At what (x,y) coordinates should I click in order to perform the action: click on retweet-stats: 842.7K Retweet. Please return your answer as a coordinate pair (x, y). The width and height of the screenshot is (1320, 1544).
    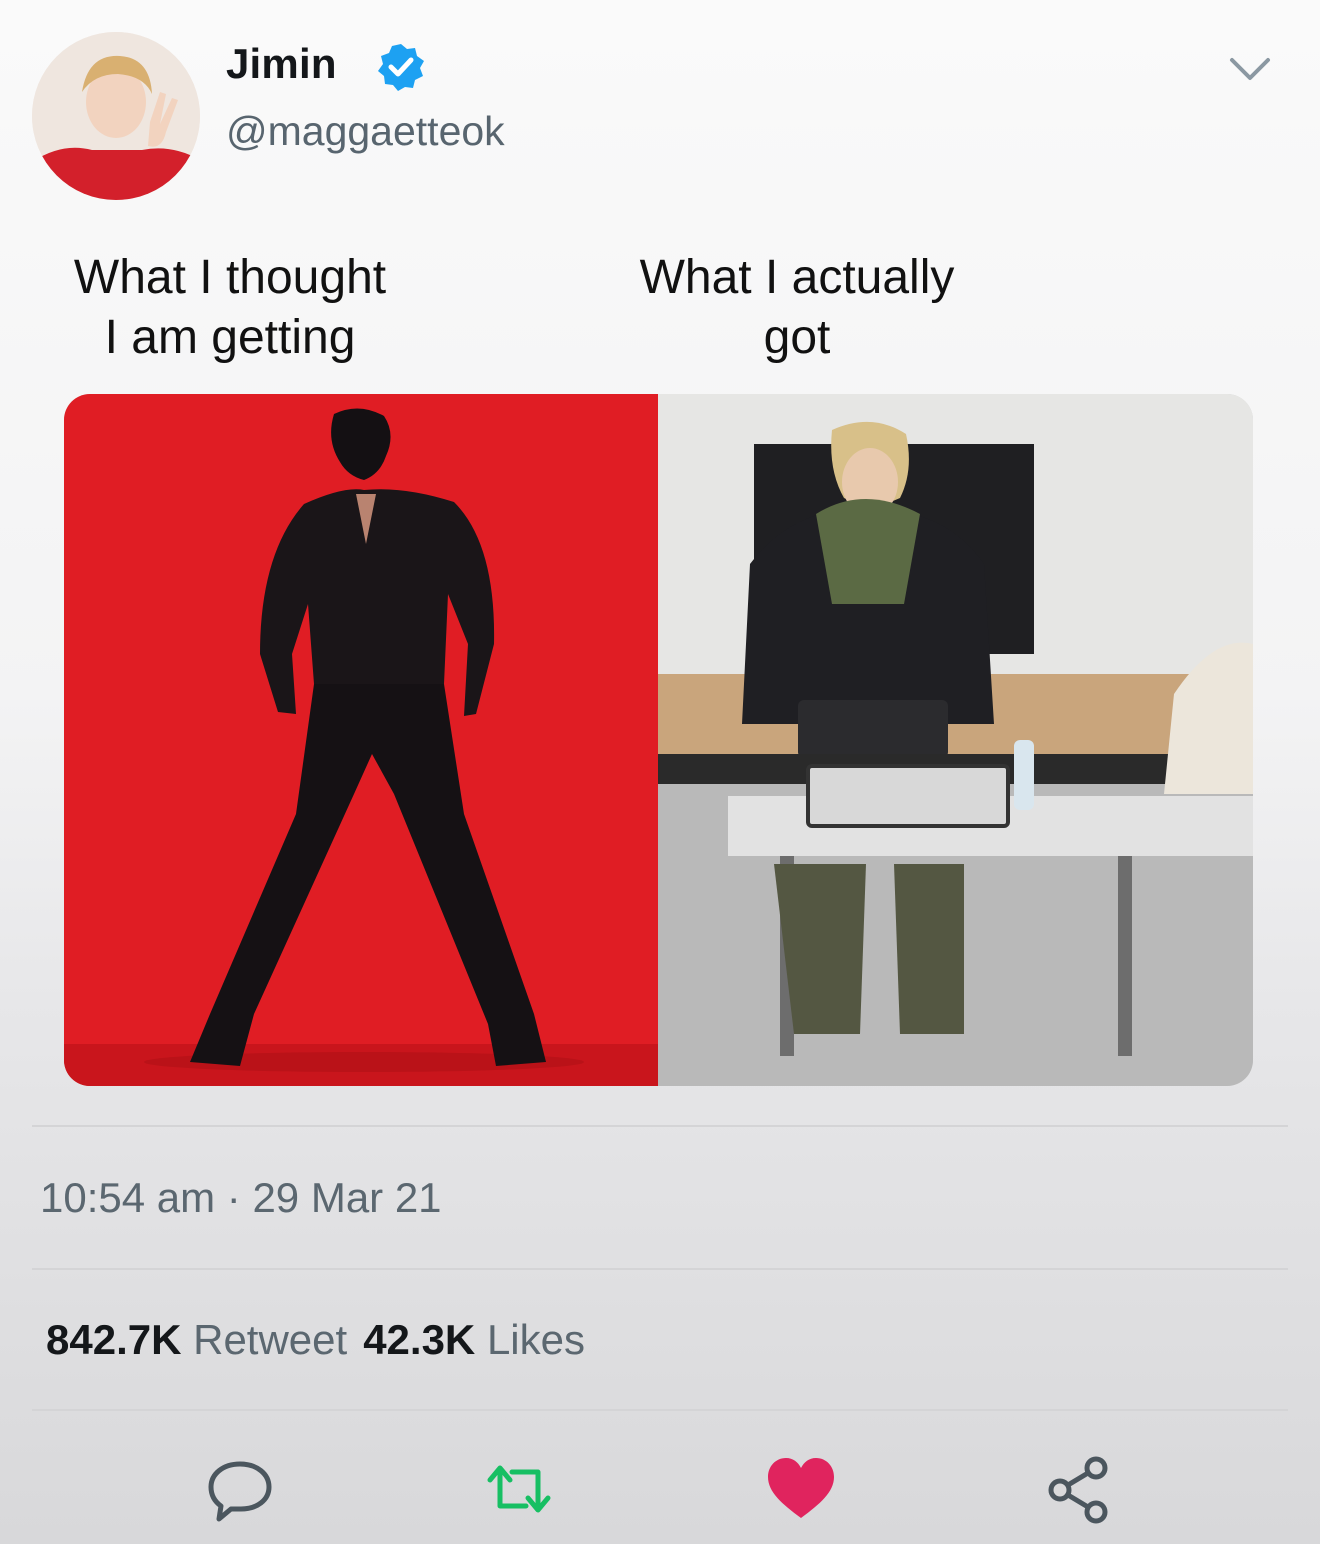
    Looking at the image, I should click on (196, 1339).